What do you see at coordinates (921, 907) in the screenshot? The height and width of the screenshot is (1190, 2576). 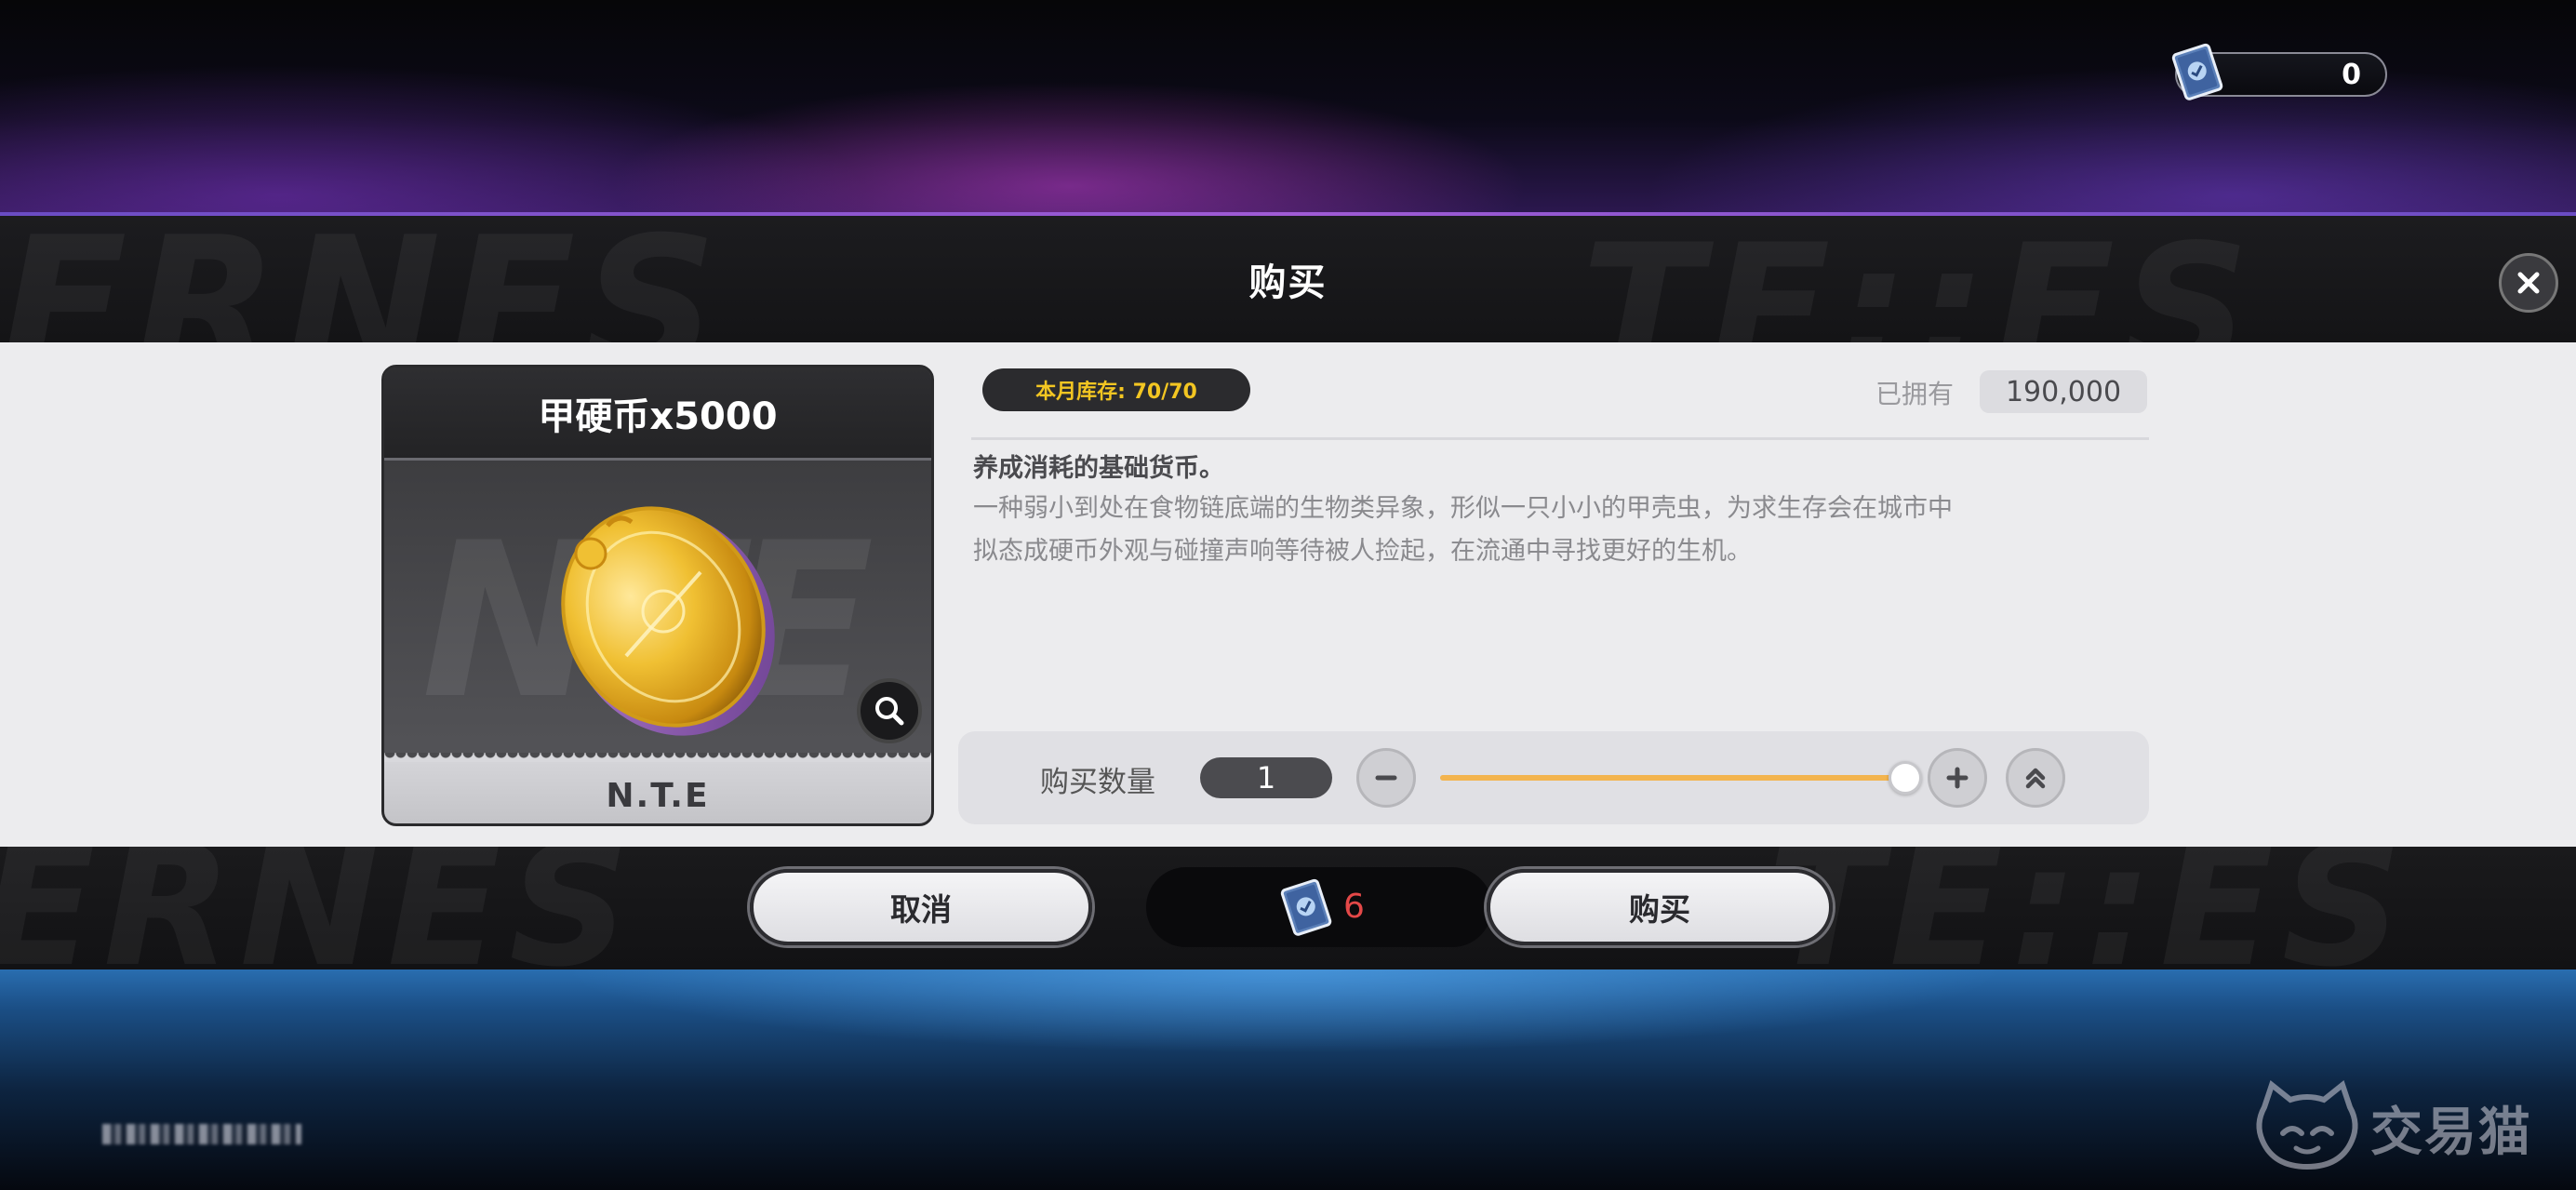 I see `cancel-button: 取消` at bounding box center [921, 907].